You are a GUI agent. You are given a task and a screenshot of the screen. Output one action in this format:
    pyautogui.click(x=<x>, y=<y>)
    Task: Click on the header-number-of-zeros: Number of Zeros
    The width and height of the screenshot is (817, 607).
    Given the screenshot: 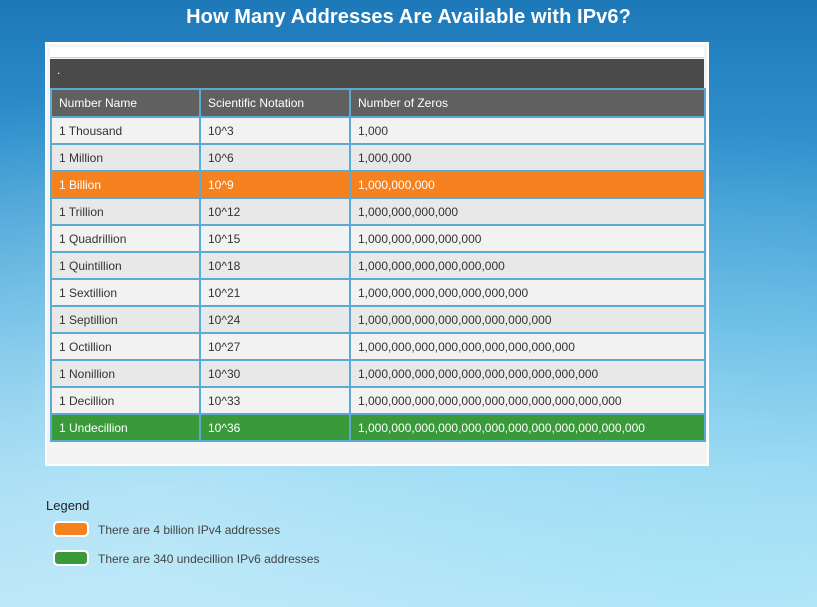 What is the action you would take?
    pyautogui.click(x=527, y=103)
    